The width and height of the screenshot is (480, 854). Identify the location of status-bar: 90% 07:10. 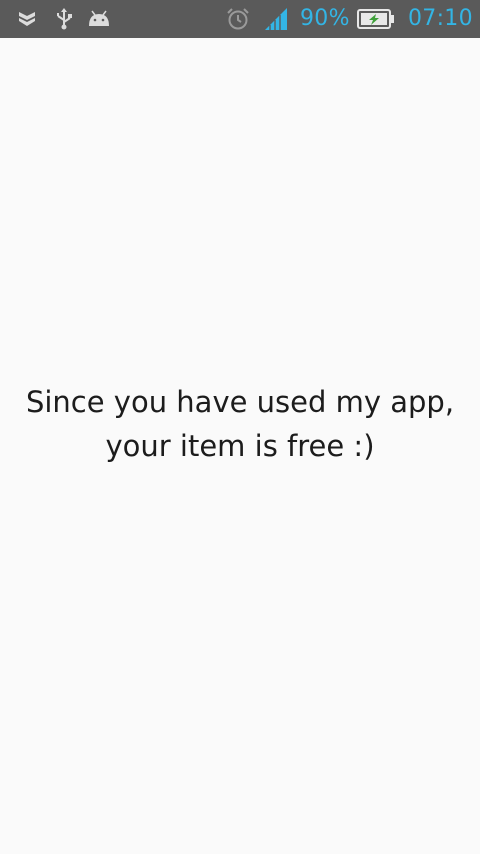
(240, 19).